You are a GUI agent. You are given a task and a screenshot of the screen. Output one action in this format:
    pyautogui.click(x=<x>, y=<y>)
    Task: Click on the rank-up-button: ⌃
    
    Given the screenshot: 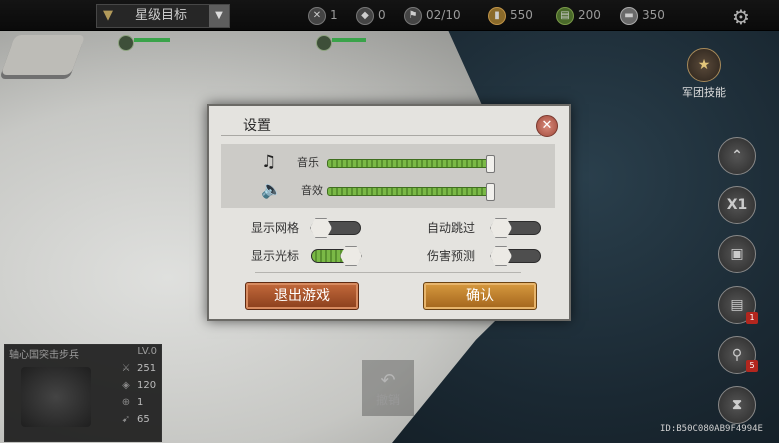 What is the action you would take?
    pyautogui.click(x=737, y=156)
    